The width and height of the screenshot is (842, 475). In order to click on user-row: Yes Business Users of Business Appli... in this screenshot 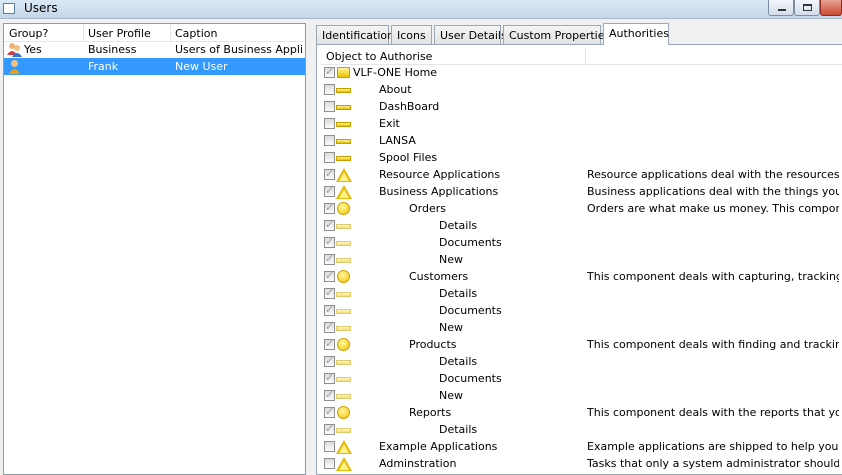, I will do `click(154, 49)`.